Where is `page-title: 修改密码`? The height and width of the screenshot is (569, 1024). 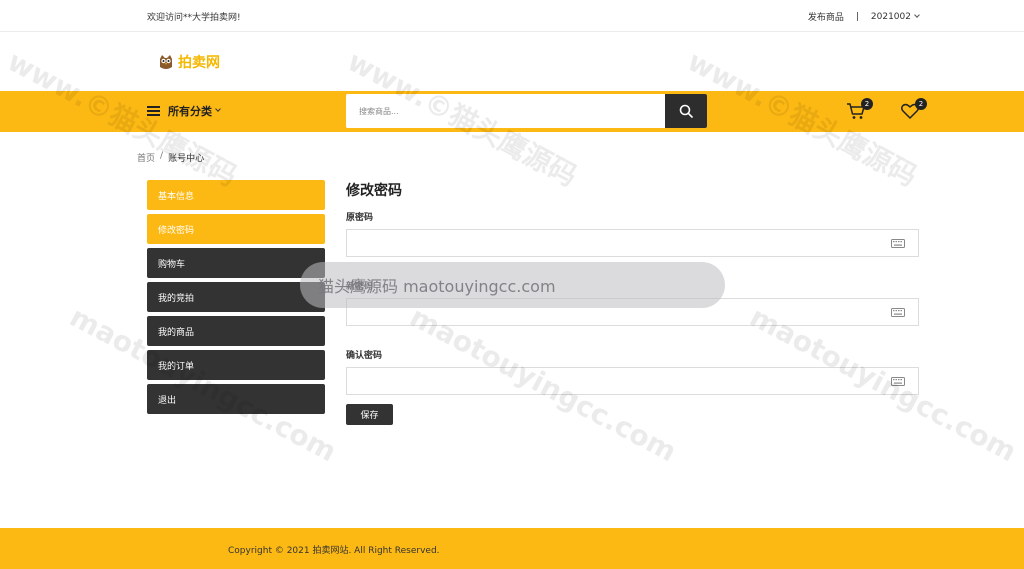 page-title: 修改密码 is located at coordinates (374, 191).